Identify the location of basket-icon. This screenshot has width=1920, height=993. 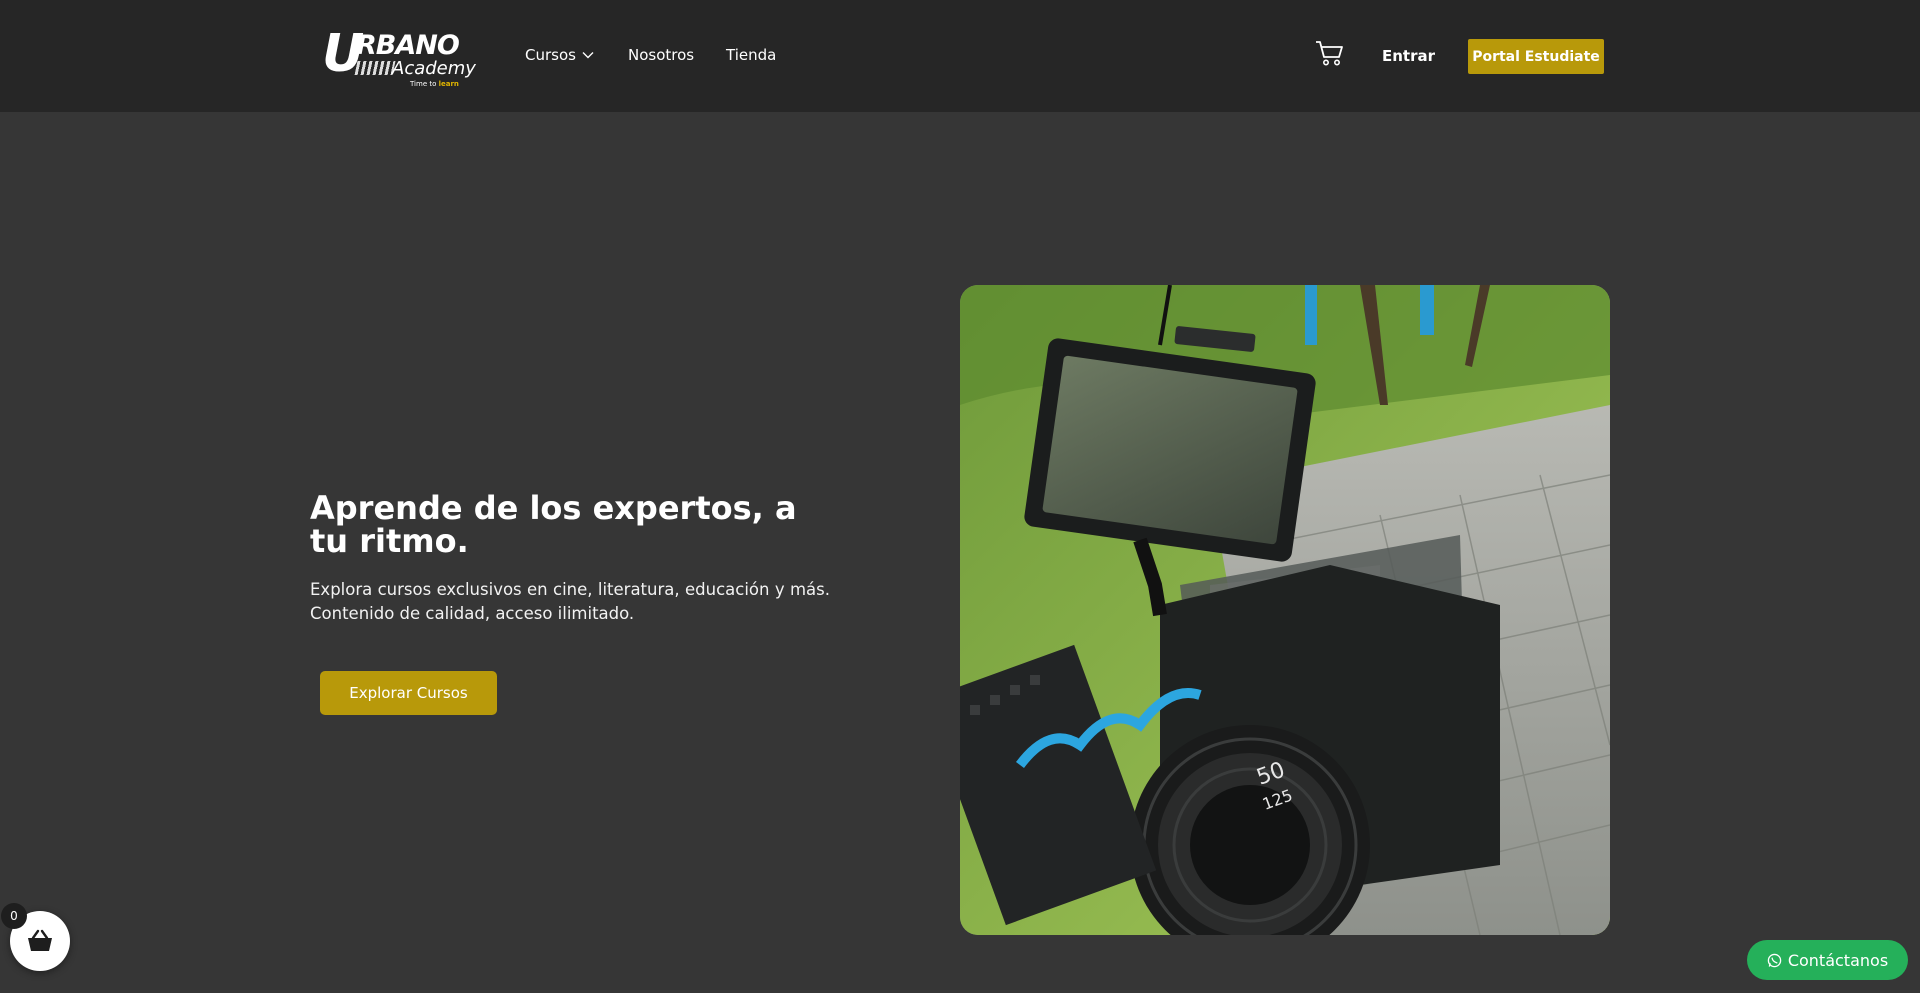
(40, 940).